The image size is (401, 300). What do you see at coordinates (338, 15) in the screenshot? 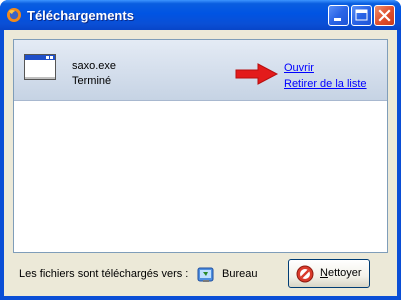
I see `minimize-button` at bounding box center [338, 15].